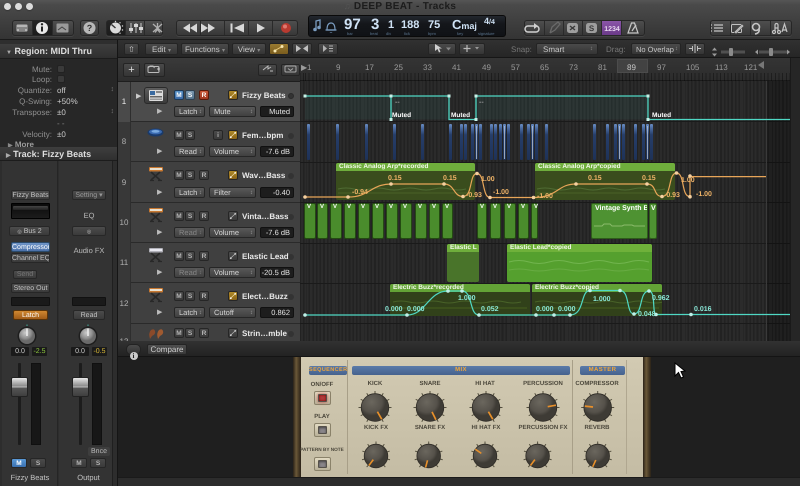 This screenshot has width=800, height=486. I want to click on svg-text: 1234, so click(612, 29).